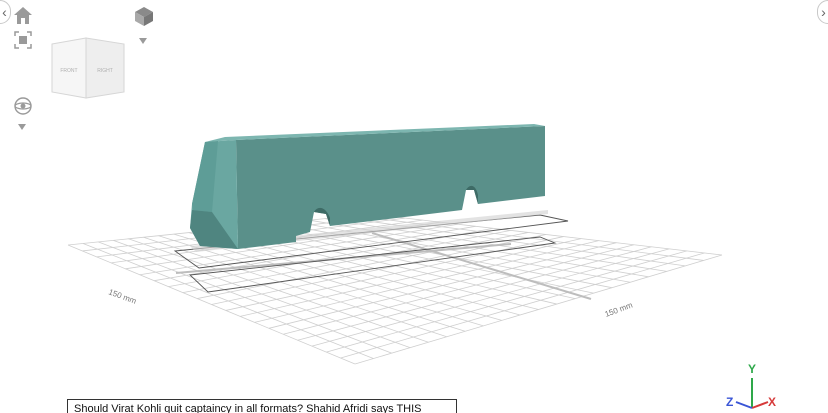  I want to click on 3d-model, so click(369, 188).